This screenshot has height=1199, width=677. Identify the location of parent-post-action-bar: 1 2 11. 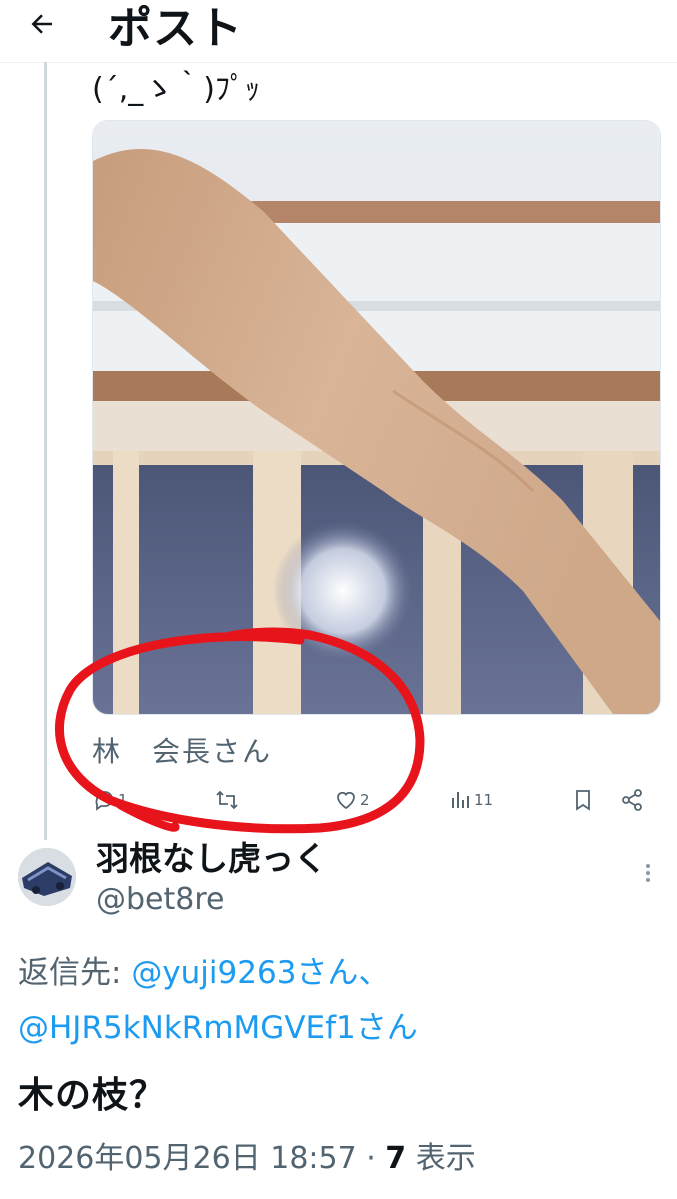
(374, 803).